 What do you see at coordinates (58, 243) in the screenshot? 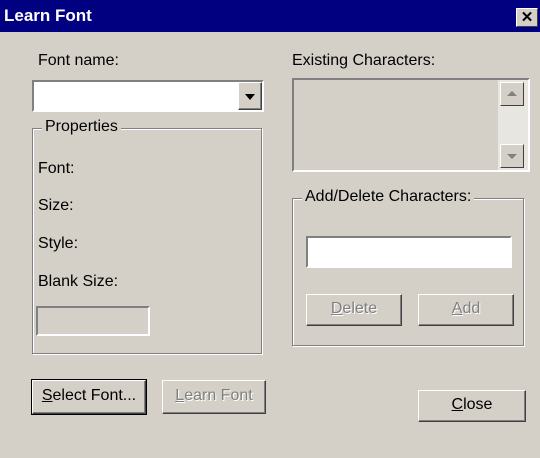
I see `style-label: Style:` at bounding box center [58, 243].